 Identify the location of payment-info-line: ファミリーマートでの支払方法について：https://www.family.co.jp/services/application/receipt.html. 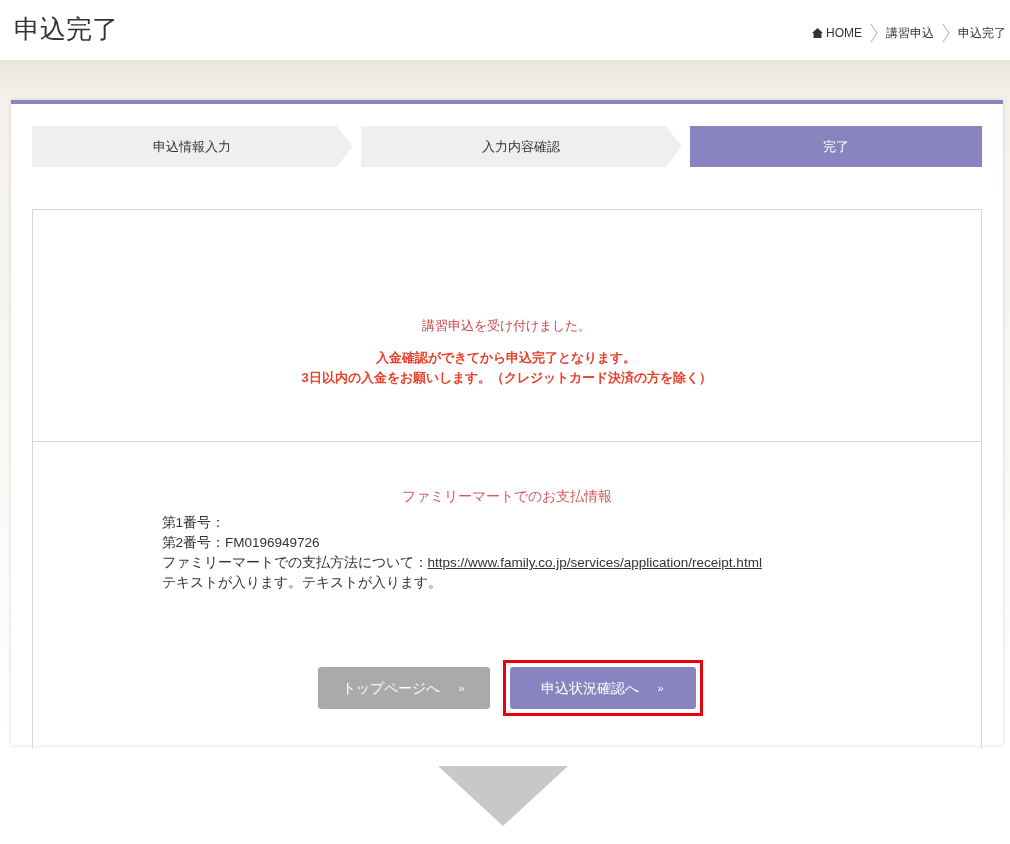
(462, 563).